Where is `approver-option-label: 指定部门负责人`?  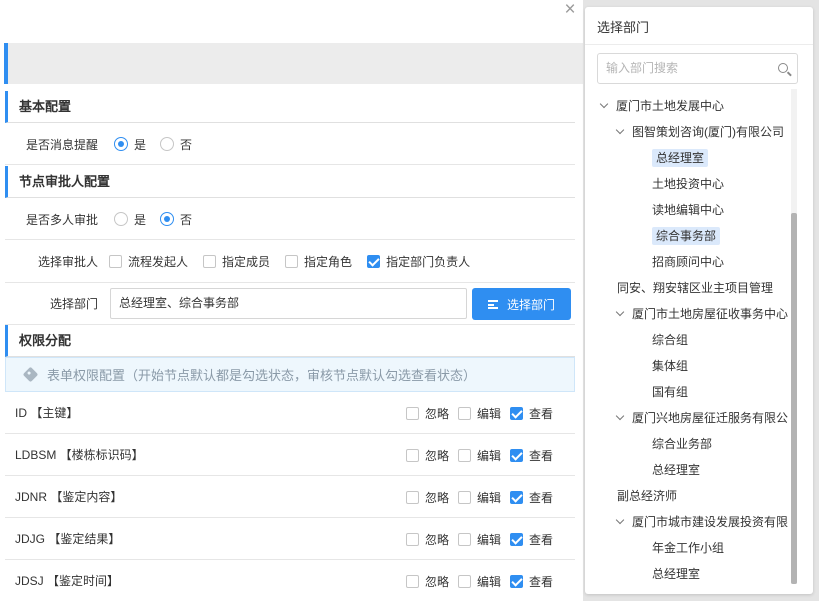
approver-option-label: 指定部门负责人 is located at coordinates (428, 262).